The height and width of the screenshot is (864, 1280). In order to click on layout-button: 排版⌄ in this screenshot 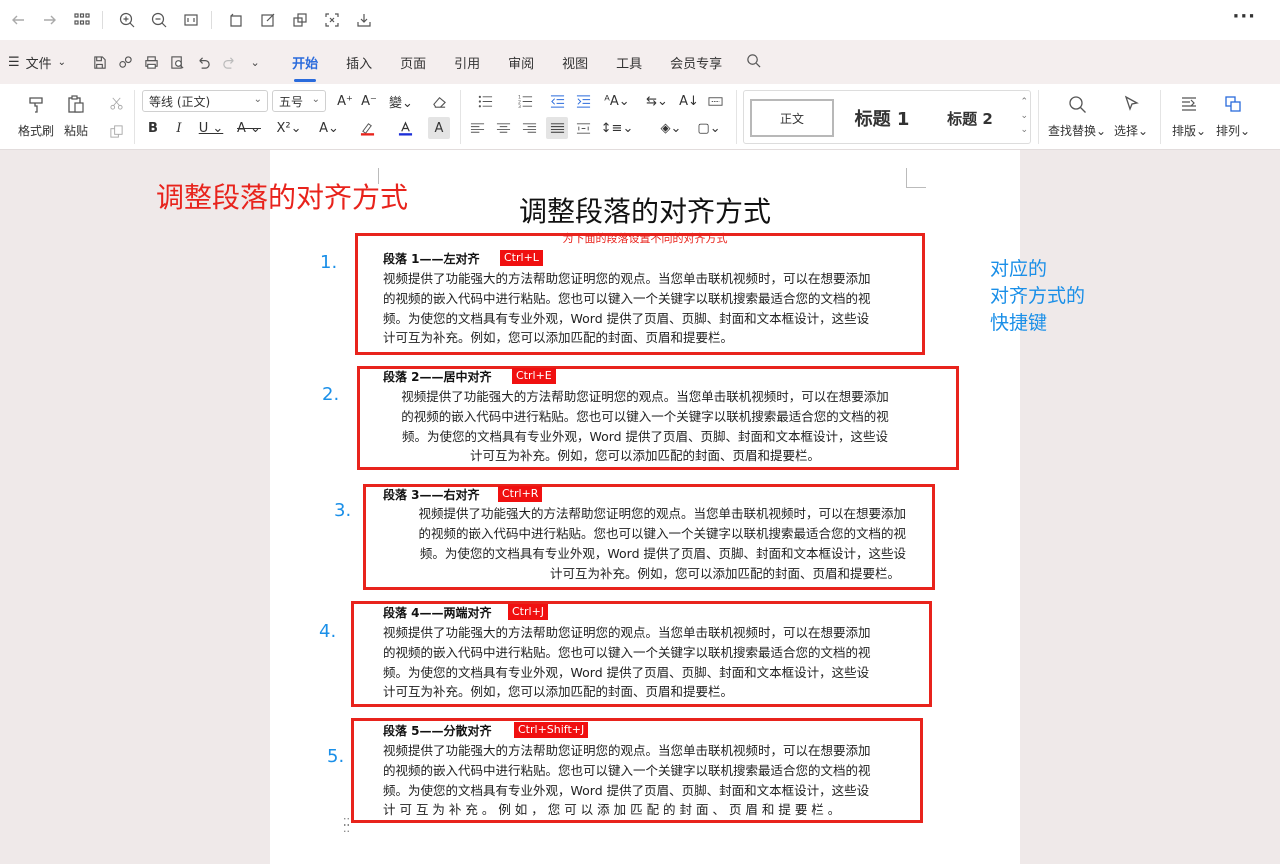, I will do `click(1189, 115)`.